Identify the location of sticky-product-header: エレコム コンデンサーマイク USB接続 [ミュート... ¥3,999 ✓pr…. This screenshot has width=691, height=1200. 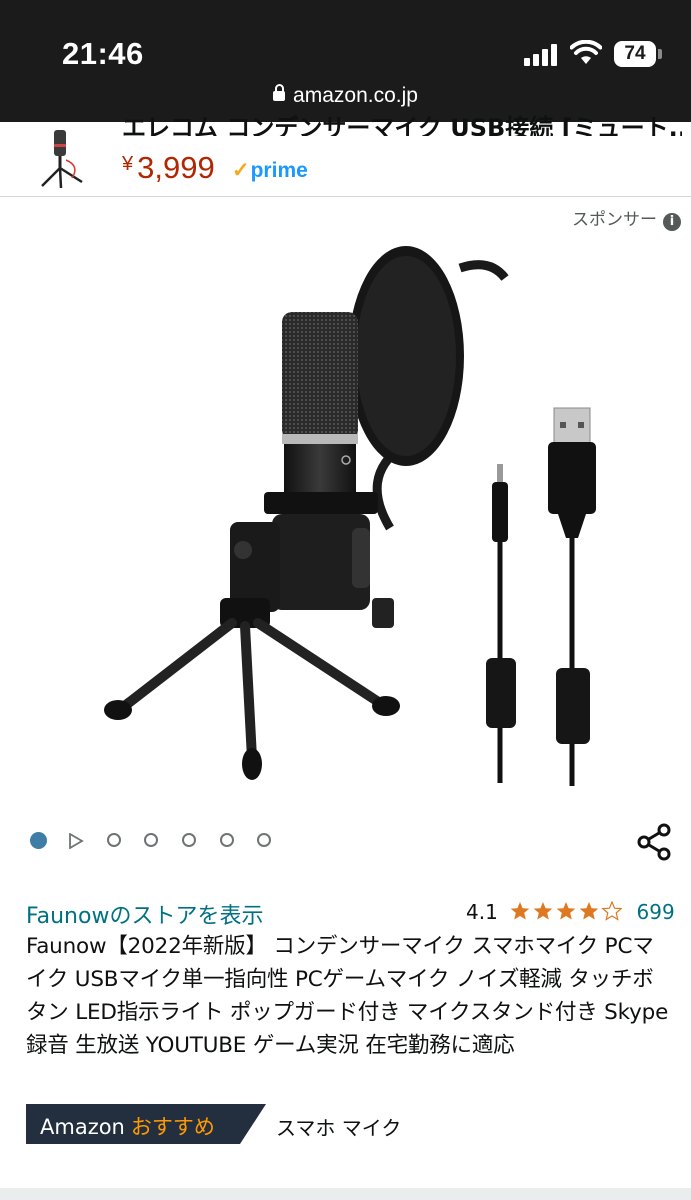
(345, 155).